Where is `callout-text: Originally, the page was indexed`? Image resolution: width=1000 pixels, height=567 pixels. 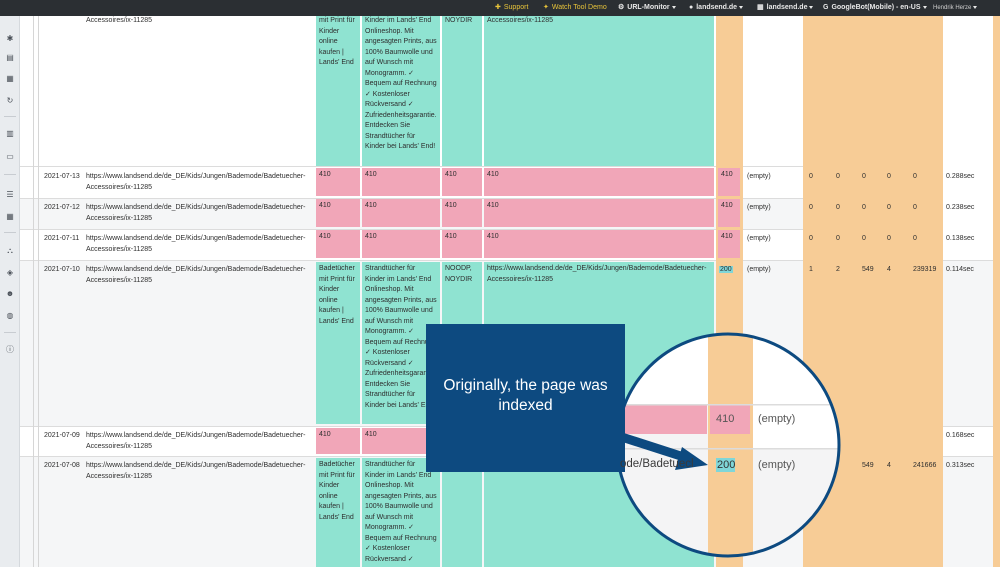 callout-text: Originally, the page was indexed is located at coordinates (525, 395).